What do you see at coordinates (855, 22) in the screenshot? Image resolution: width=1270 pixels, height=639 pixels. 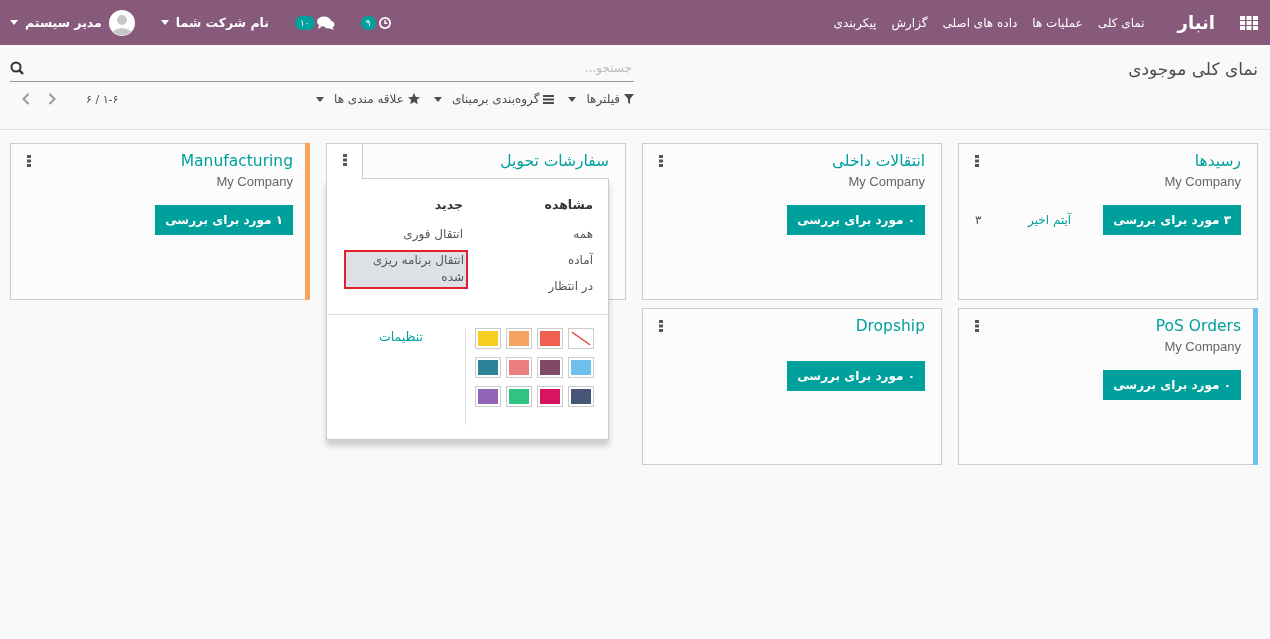 I see `menu-item: پیکربندی` at bounding box center [855, 22].